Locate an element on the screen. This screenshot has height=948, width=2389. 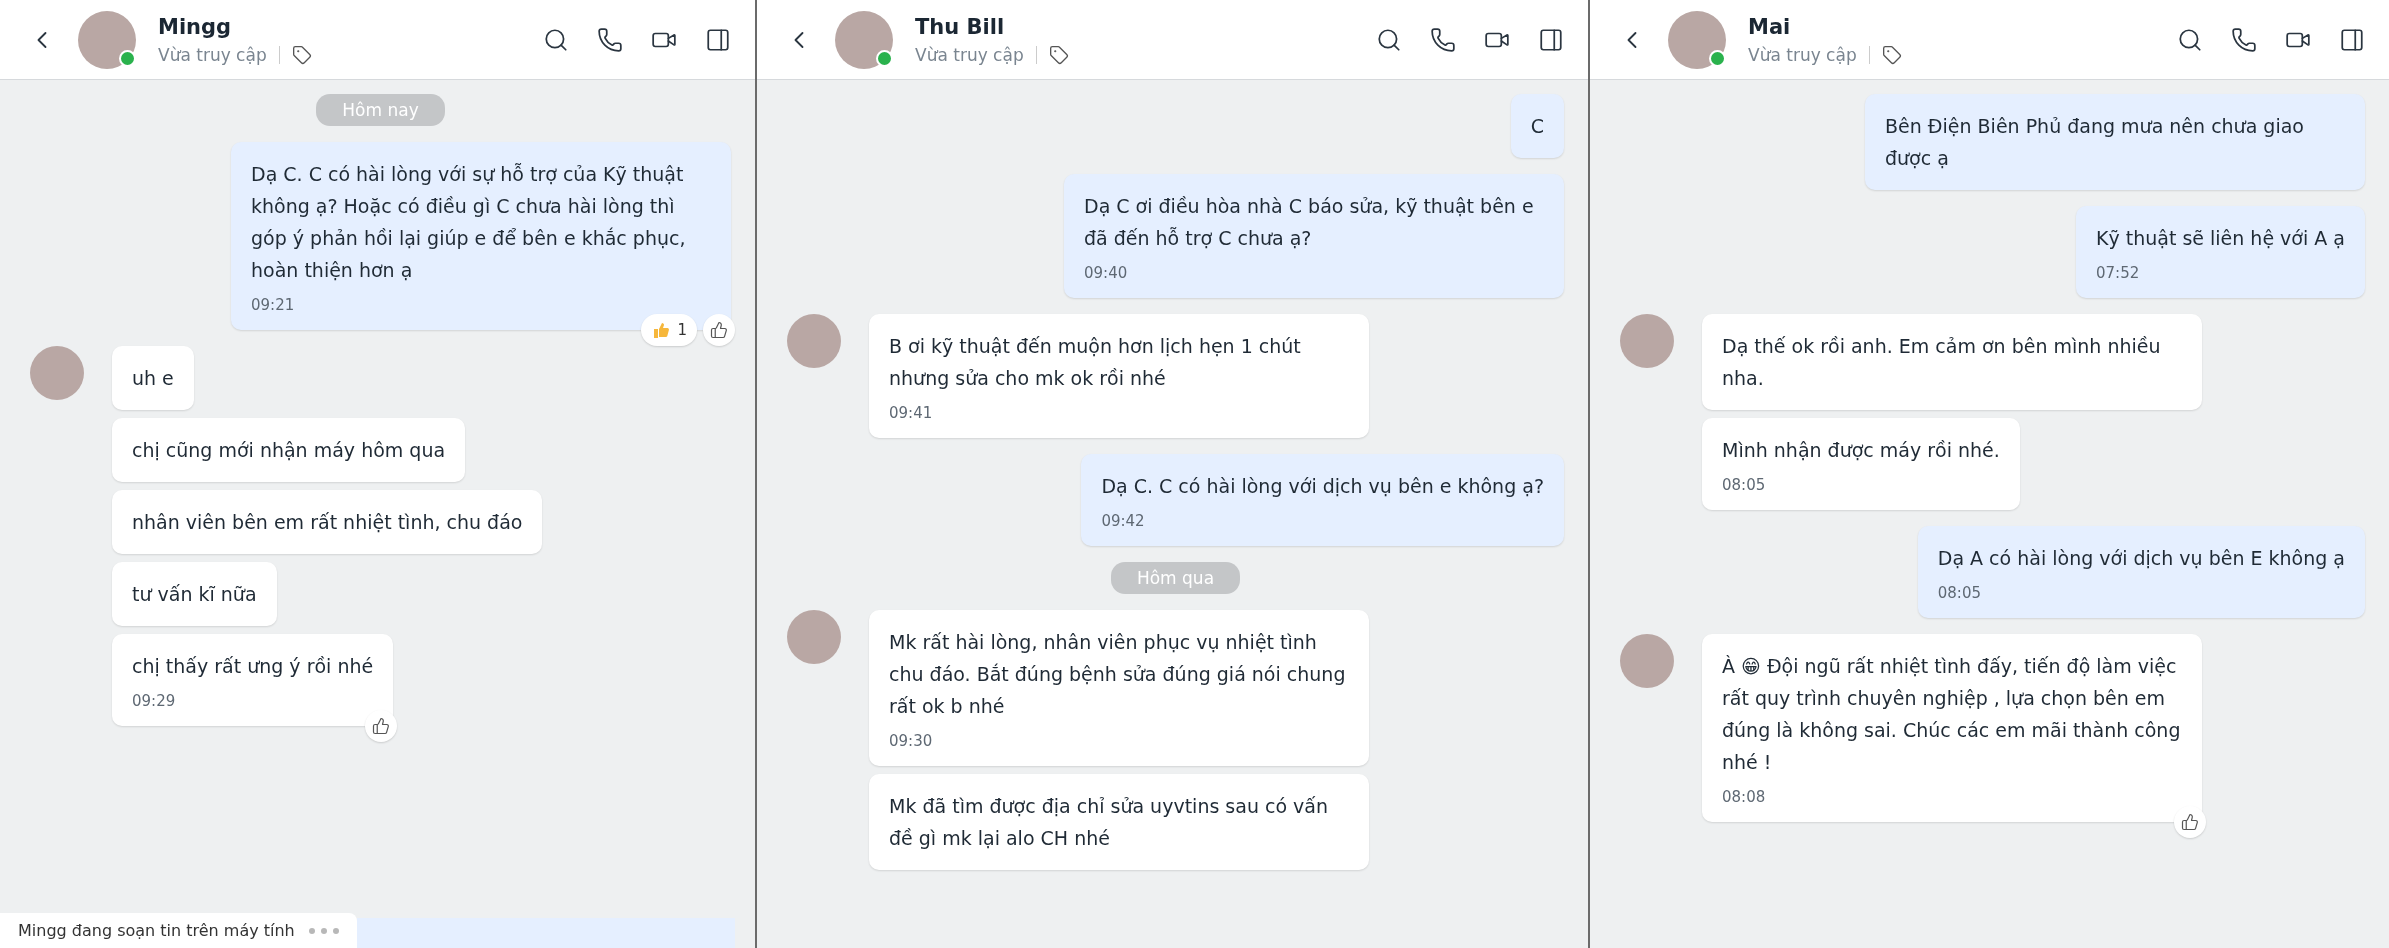
message-text: À 😁 Đội ngũ rất nhiệt tình đấy, tiến độ làm việc rất quy trình chuyên nghiệp , lựa chọn bên em đúng là không sai. Chúc các em mãi thành công nhé ! is located at coordinates (1952, 714).